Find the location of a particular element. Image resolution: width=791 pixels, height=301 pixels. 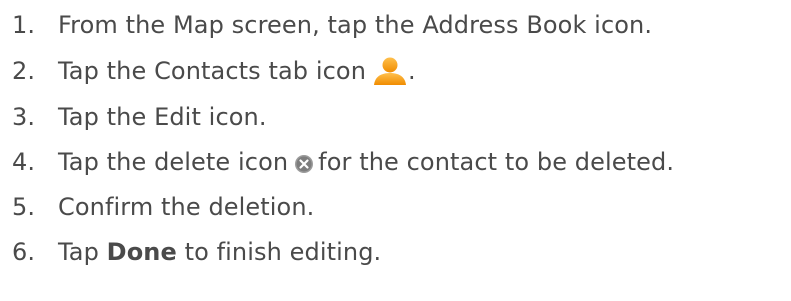

step-2: 2. Tap the Contacts tab icon . is located at coordinates (395, 71).